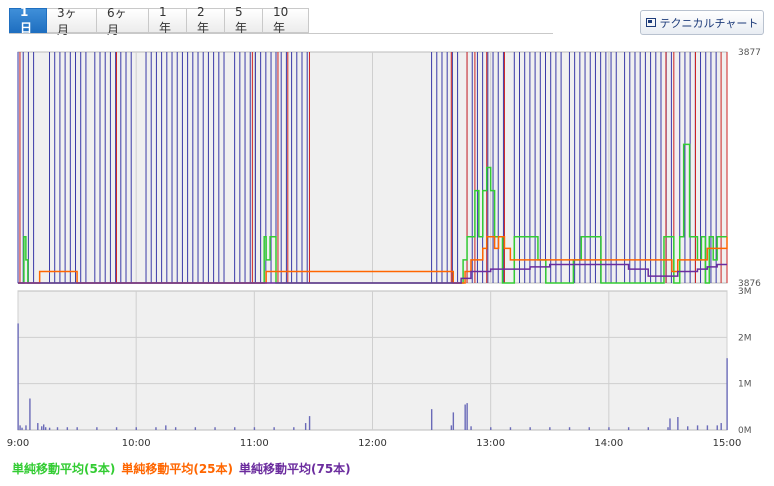  I want to click on volume-y-tick-label: 0M, so click(745, 431).